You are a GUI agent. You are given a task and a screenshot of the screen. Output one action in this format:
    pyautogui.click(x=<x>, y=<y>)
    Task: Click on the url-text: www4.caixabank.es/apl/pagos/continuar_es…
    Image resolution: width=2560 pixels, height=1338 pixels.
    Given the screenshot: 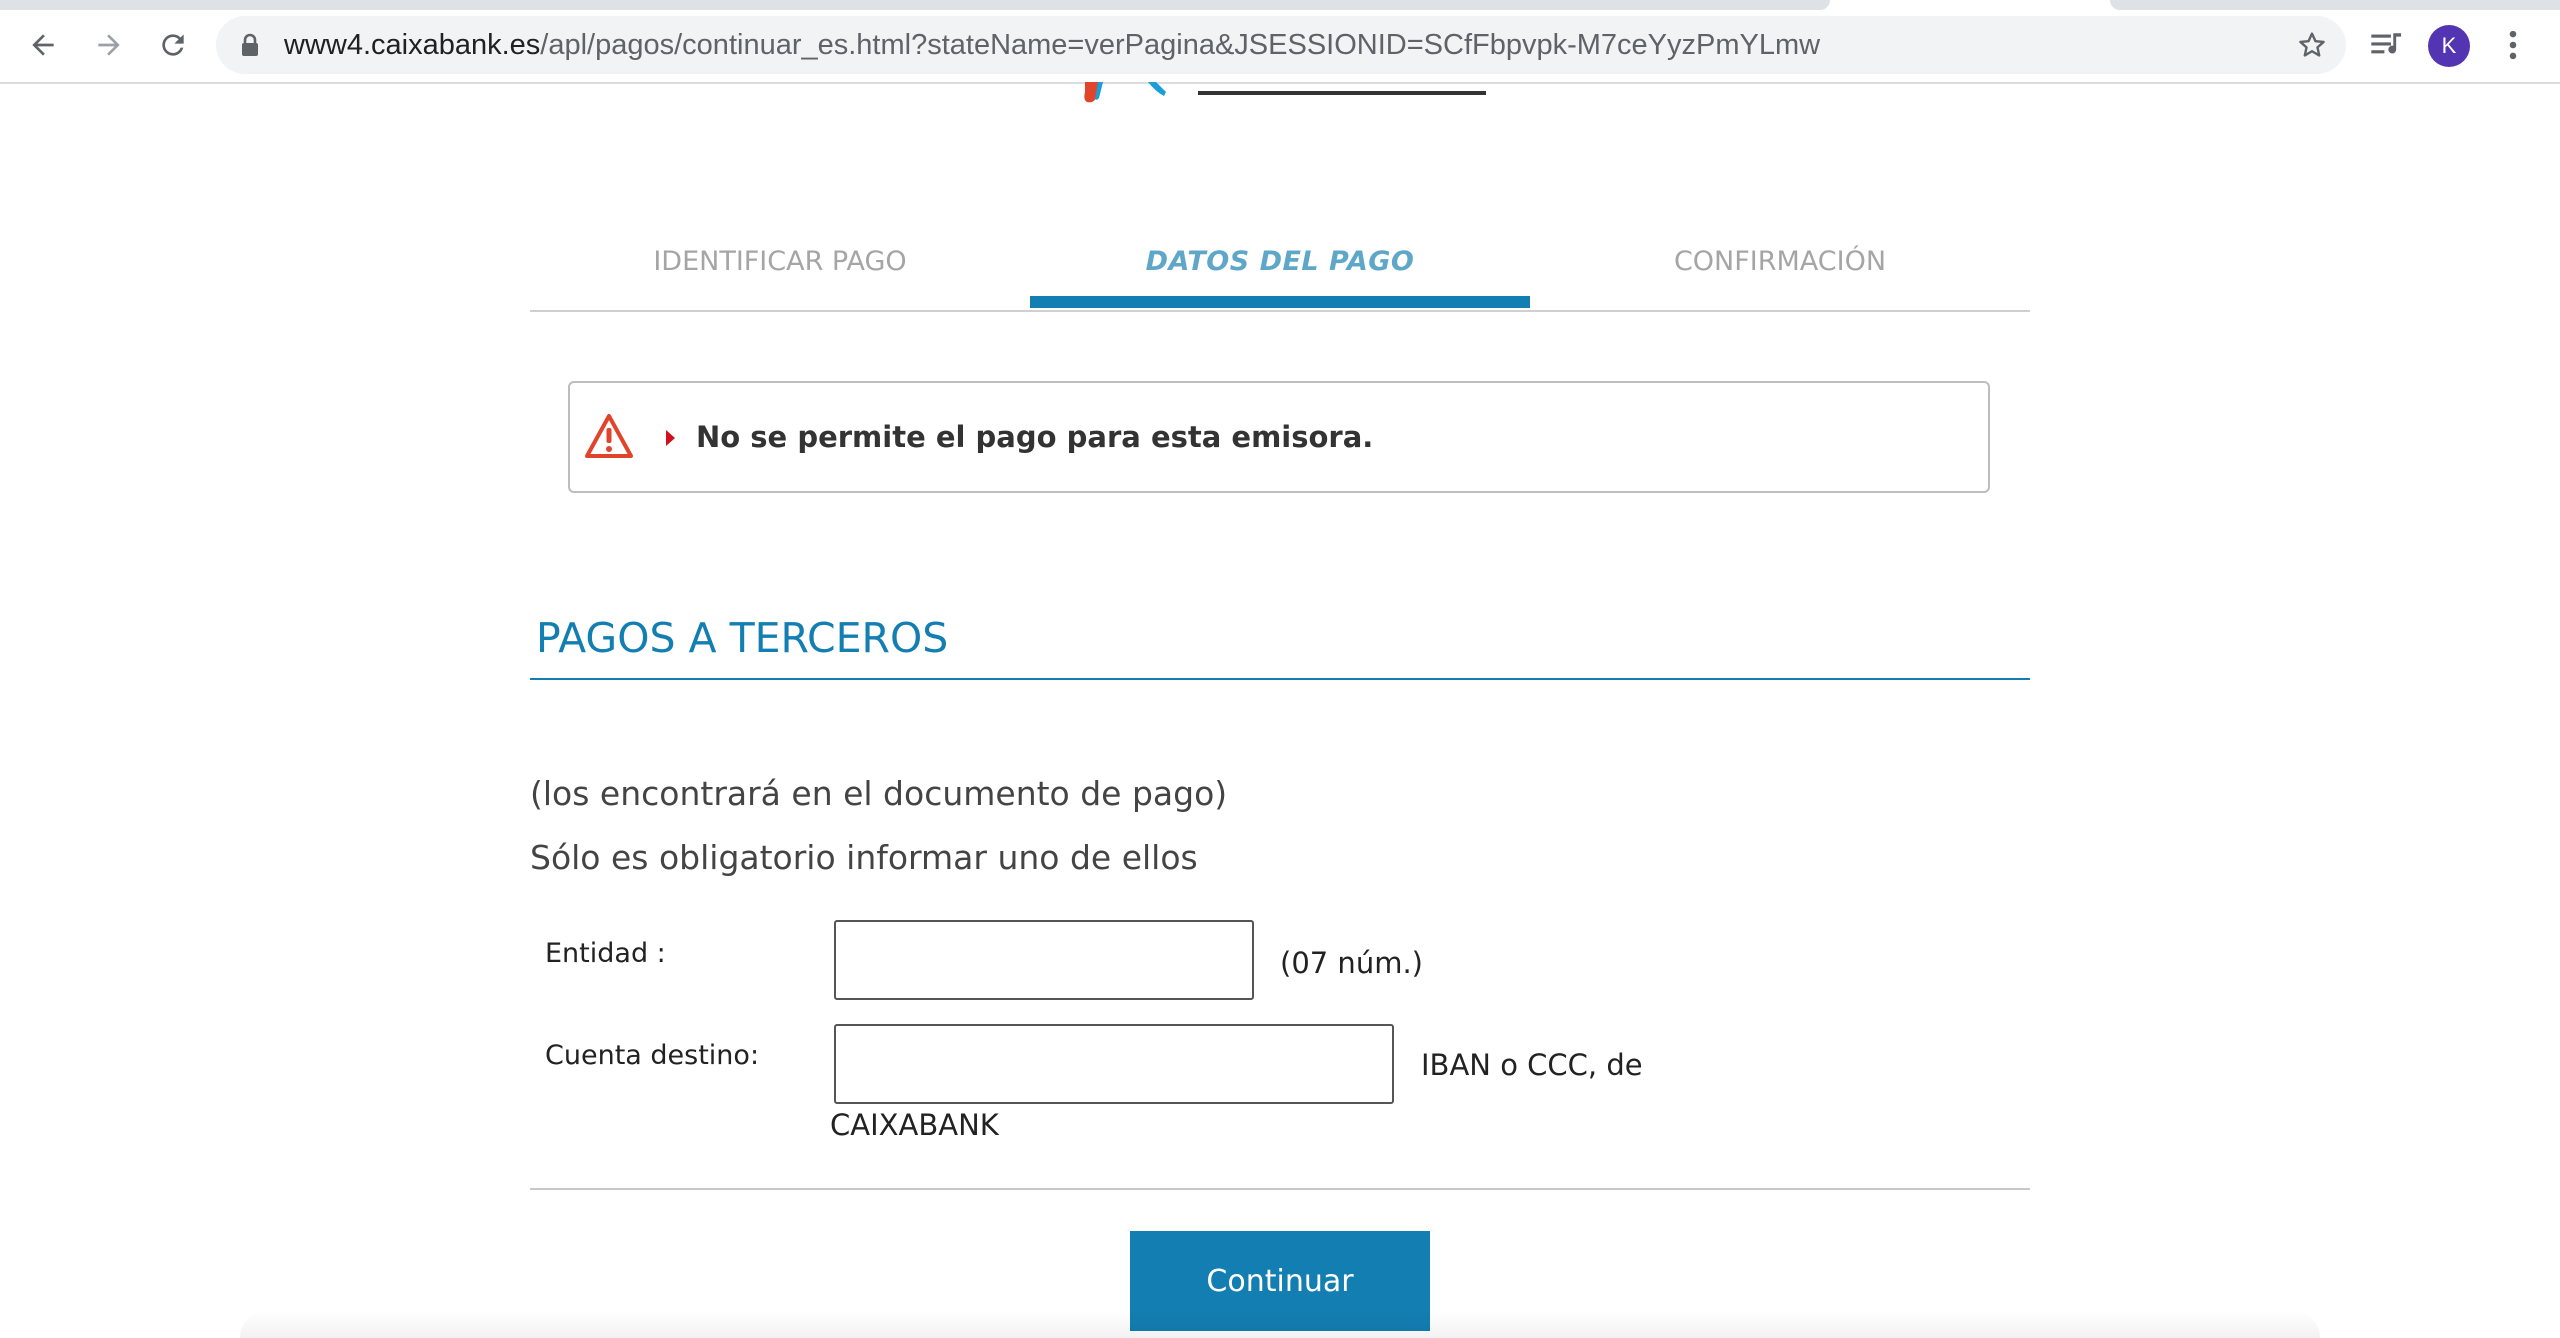 What is the action you would take?
    pyautogui.click(x=1052, y=45)
    